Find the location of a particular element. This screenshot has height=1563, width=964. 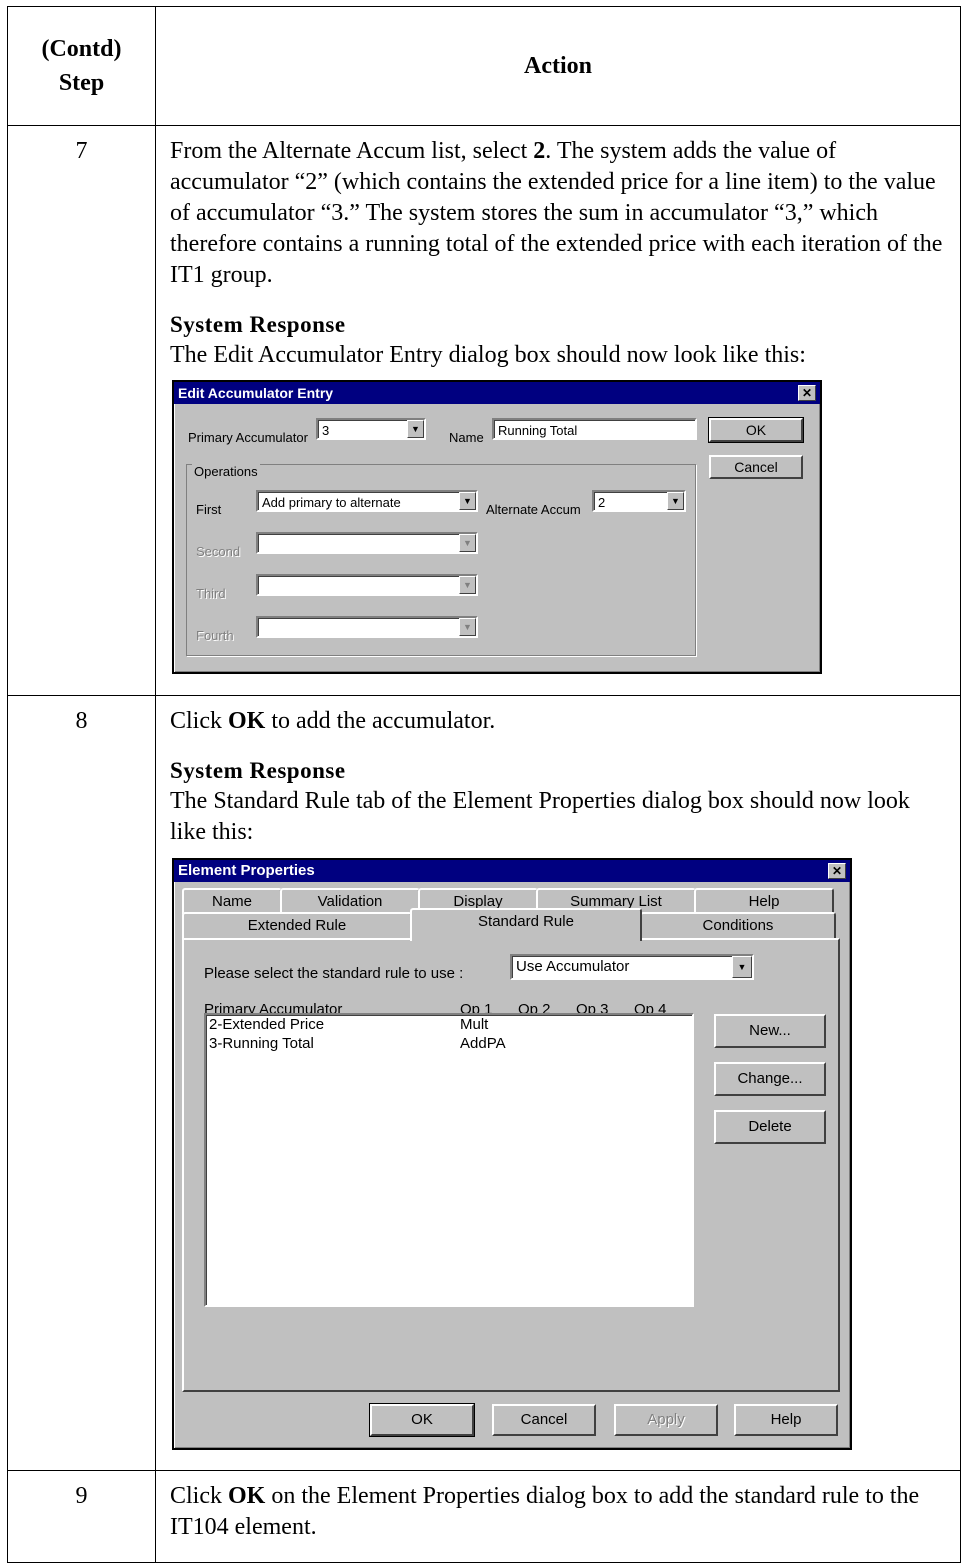

standard-rule-select-label: Please select the standard rule to use : is located at coordinates (334, 973).